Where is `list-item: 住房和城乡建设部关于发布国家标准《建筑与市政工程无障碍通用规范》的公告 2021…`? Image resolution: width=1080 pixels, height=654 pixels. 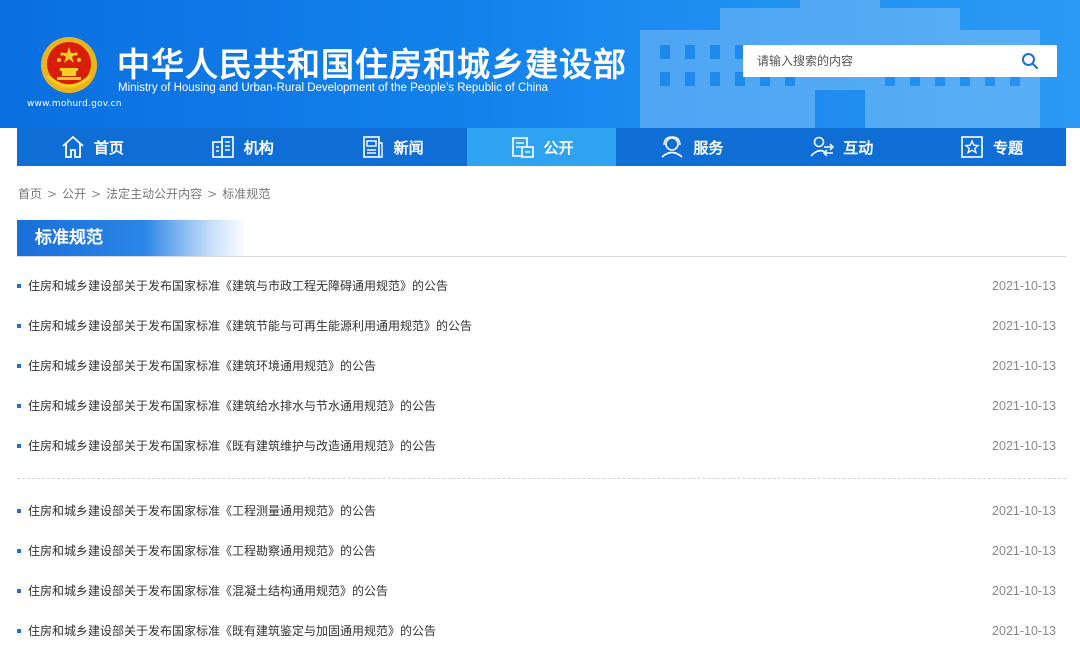
list-item: 住房和城乡建设部关于发布国家标准《建筑与市政工程无障碍通用规范》的公告 2021… is located at coordinates (541, 287).